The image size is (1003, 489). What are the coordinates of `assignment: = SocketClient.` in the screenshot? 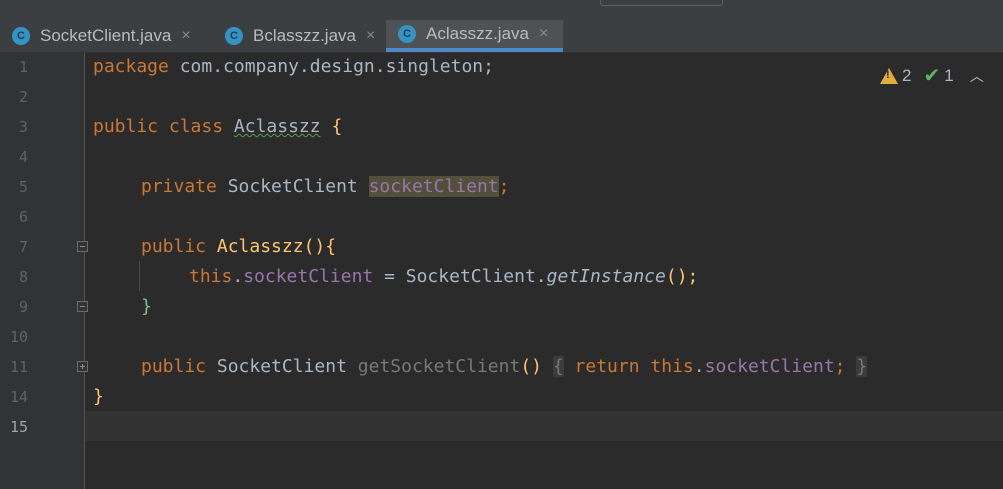 It's located at (460, 276).